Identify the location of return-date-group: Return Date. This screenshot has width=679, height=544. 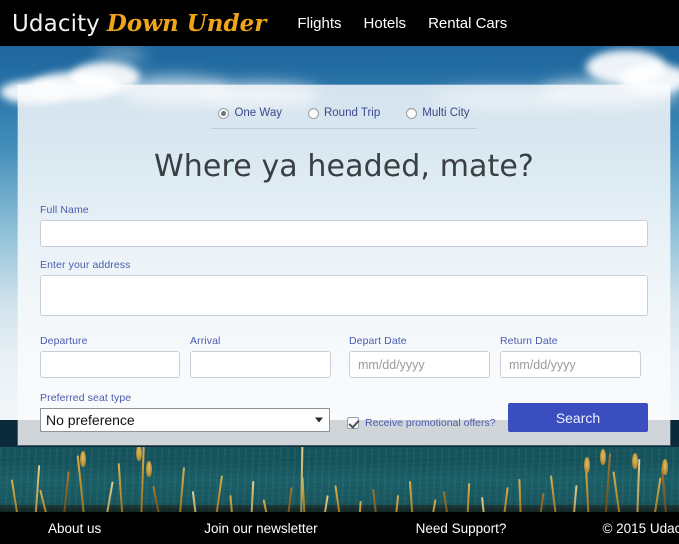
(570, 356).